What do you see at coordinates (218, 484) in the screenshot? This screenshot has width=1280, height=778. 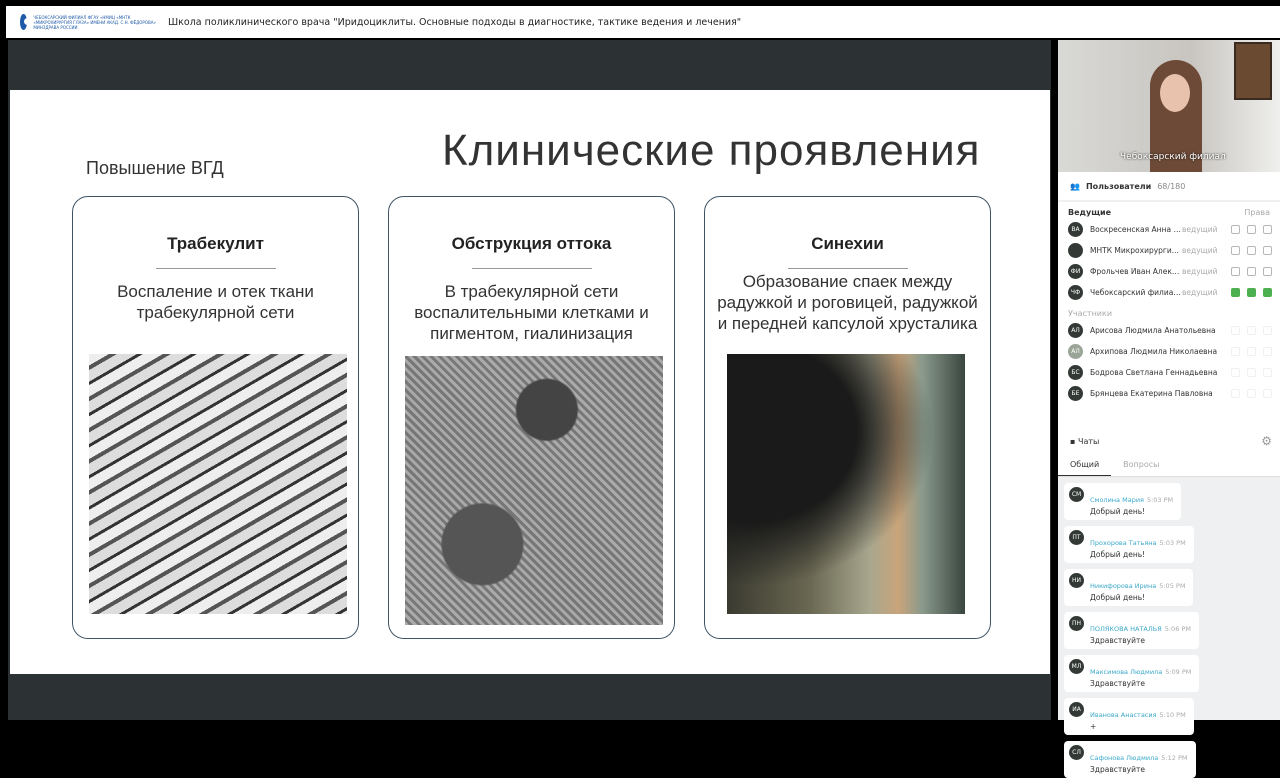 I see `micrograph-image` at bounding box center [218, 484].